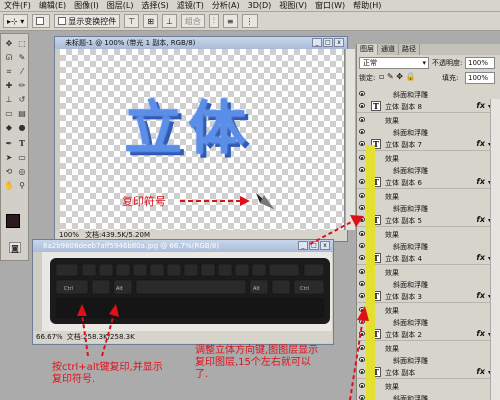 This screenshot has width=500, height=400. What do you see at coordinates (330, 6) in the screenshot?
I see `menu-item: 窗口(W)` at bounding box center [330, 6].